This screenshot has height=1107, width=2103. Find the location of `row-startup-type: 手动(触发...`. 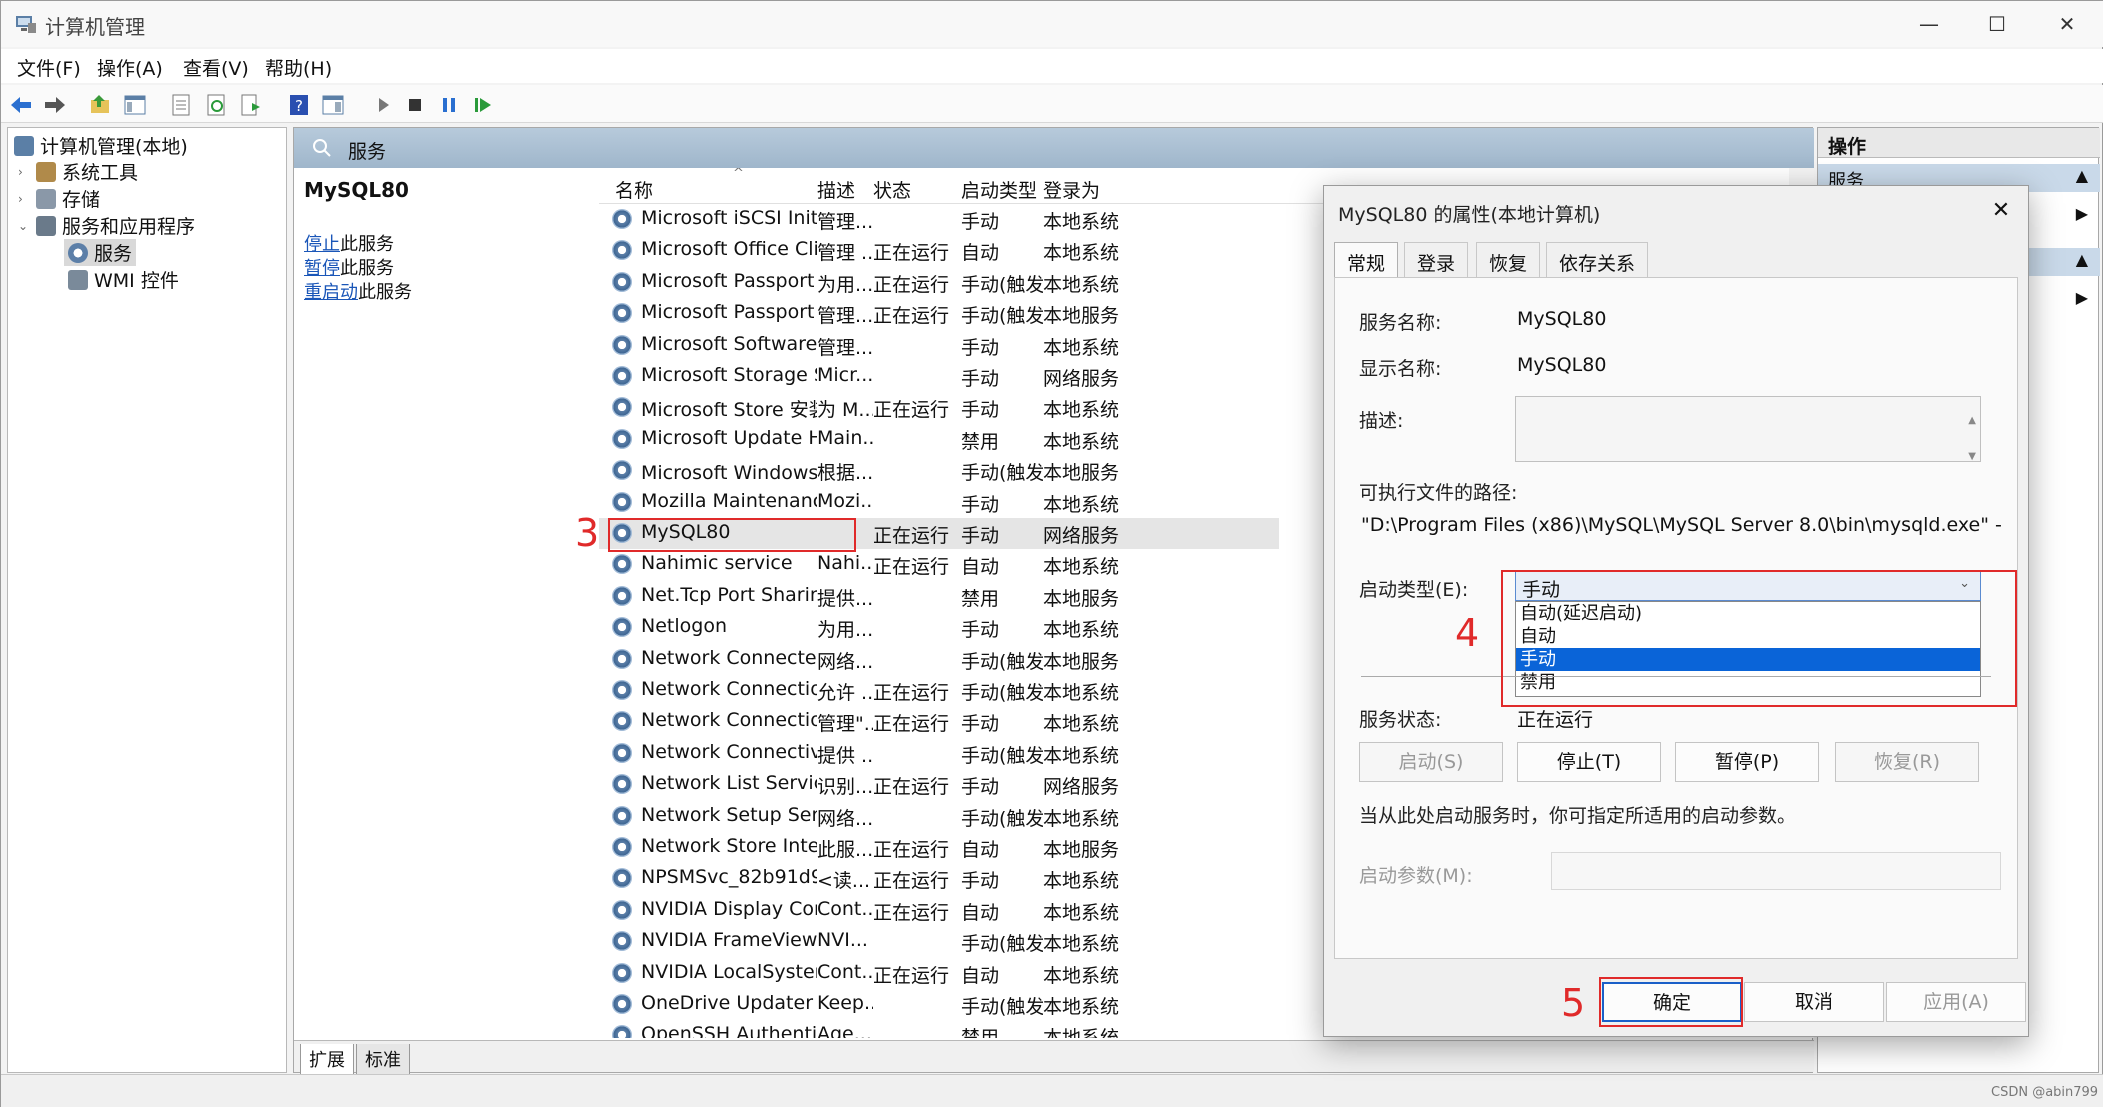

row-startup-type: 手动(触发... is located at coordinates (1002, 818).